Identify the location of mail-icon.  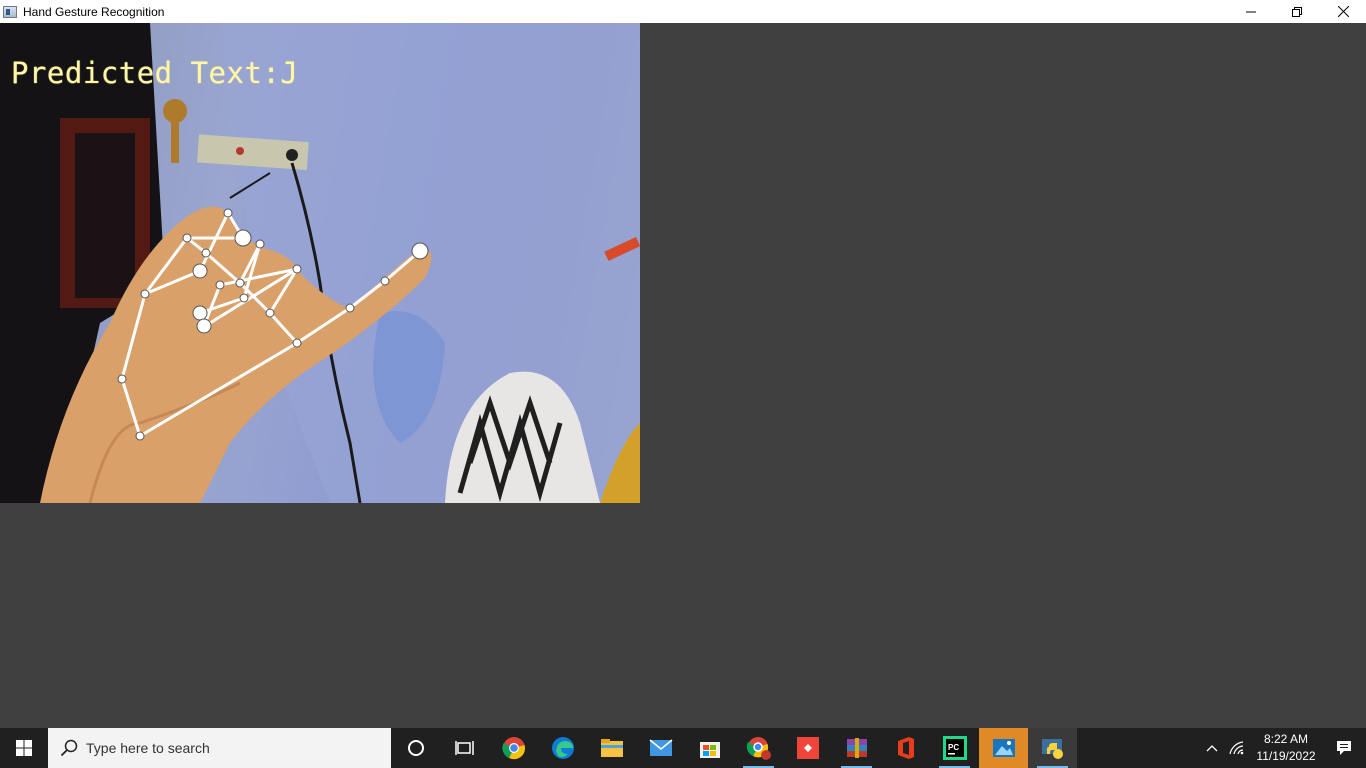
(660, 747).